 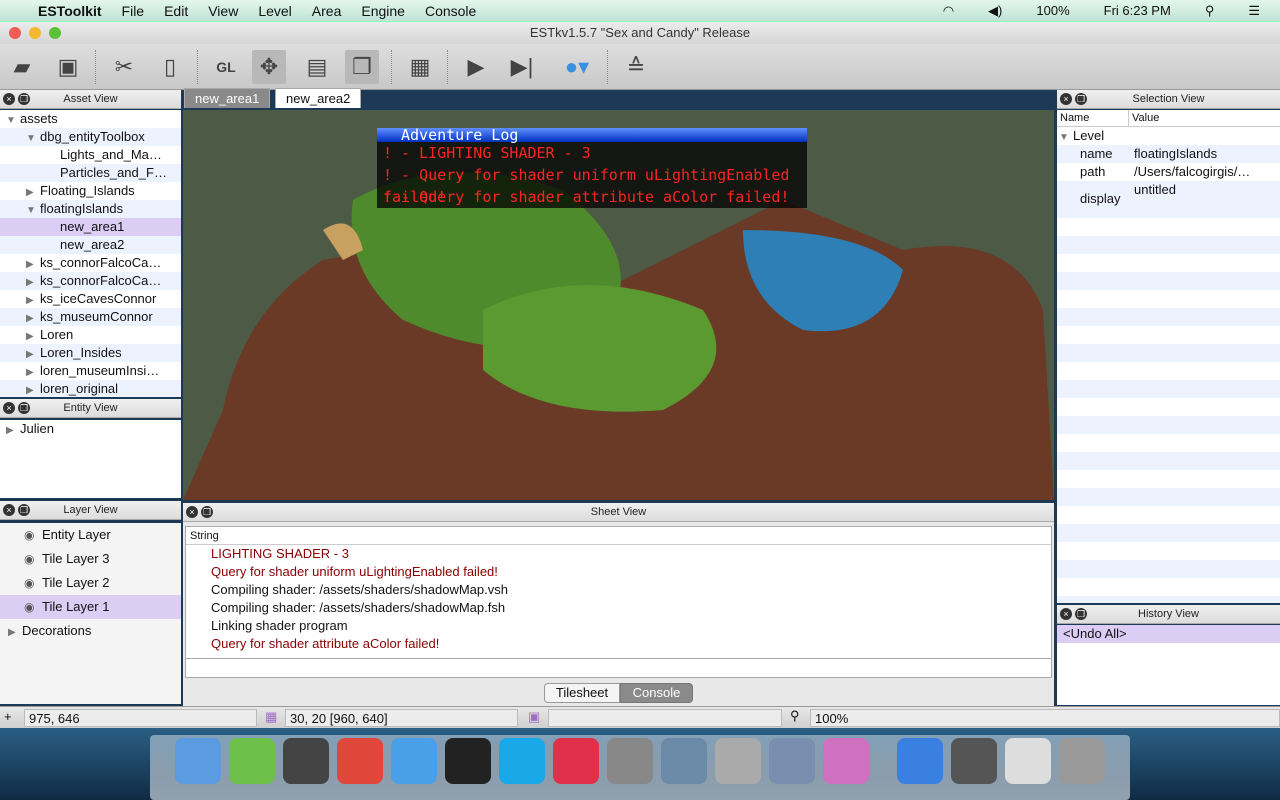 I want to click on property-group: ▼ Level, so click(x=1168, y=136).